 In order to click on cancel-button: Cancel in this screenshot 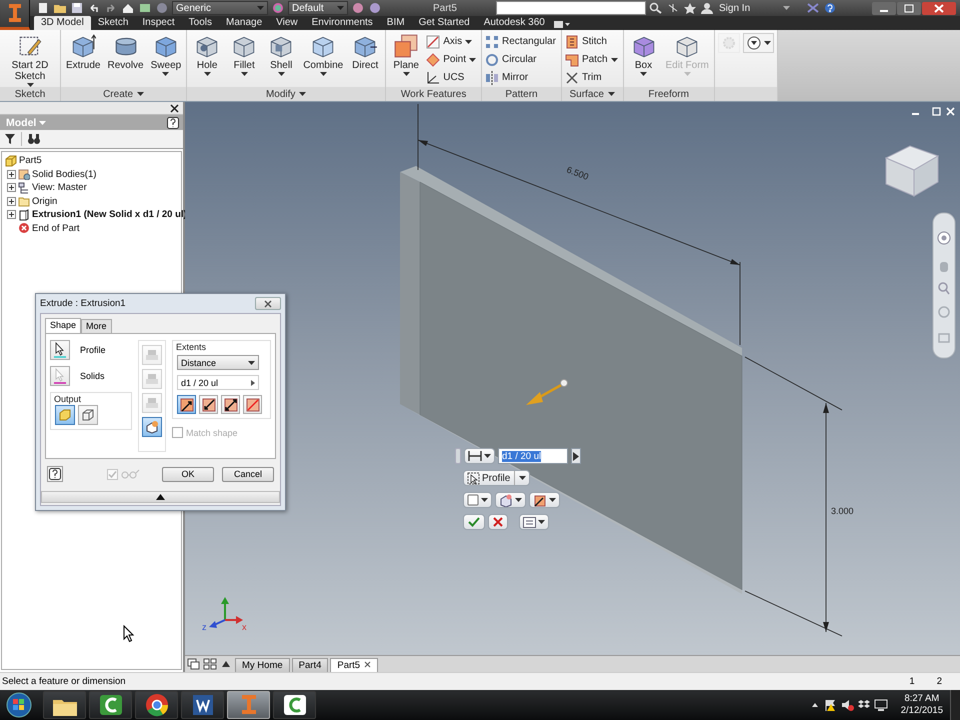, I will do `click(248, 474)`.